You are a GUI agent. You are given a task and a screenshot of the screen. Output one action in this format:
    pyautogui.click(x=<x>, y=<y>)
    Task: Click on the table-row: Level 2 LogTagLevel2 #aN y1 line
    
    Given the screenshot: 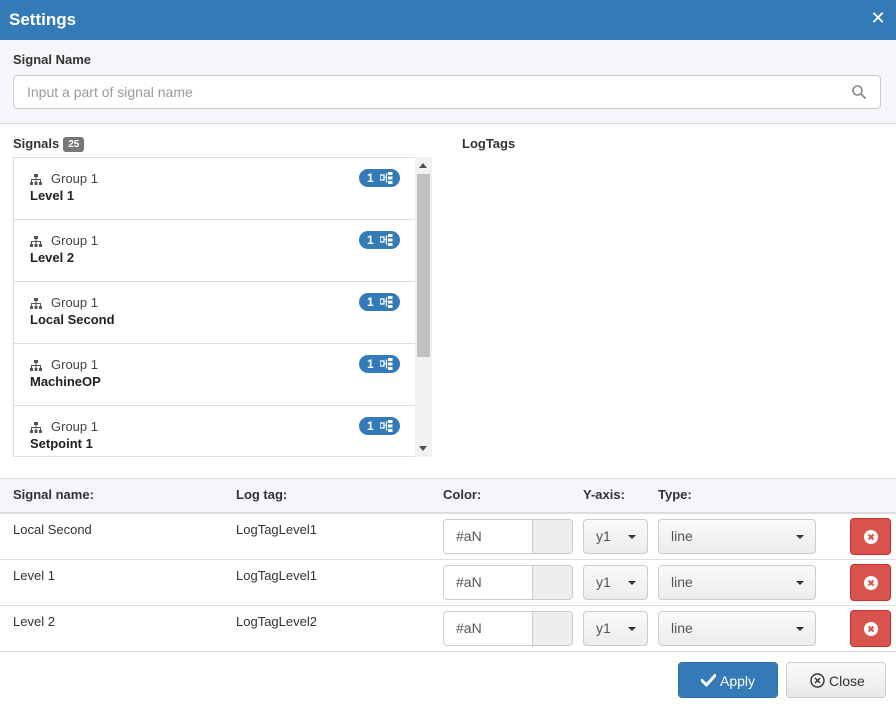 What is the action you would take?
    pyautogui.click(x=448, y=629)
    